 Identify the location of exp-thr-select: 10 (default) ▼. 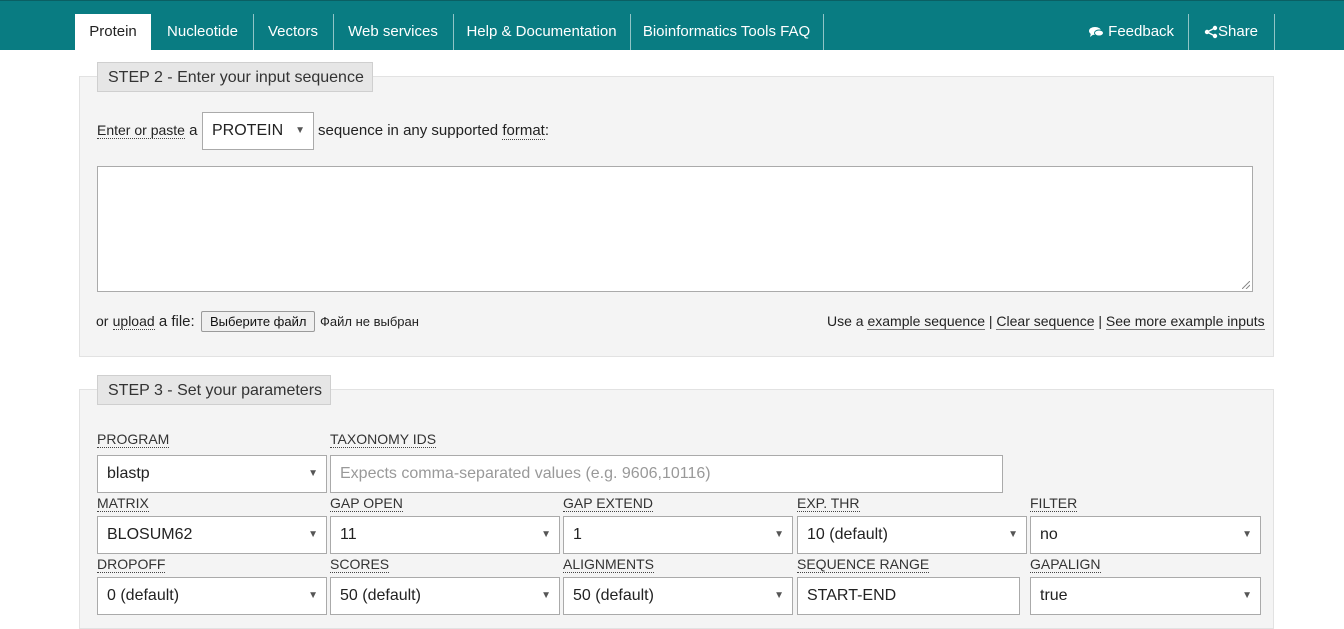
(912, 535).